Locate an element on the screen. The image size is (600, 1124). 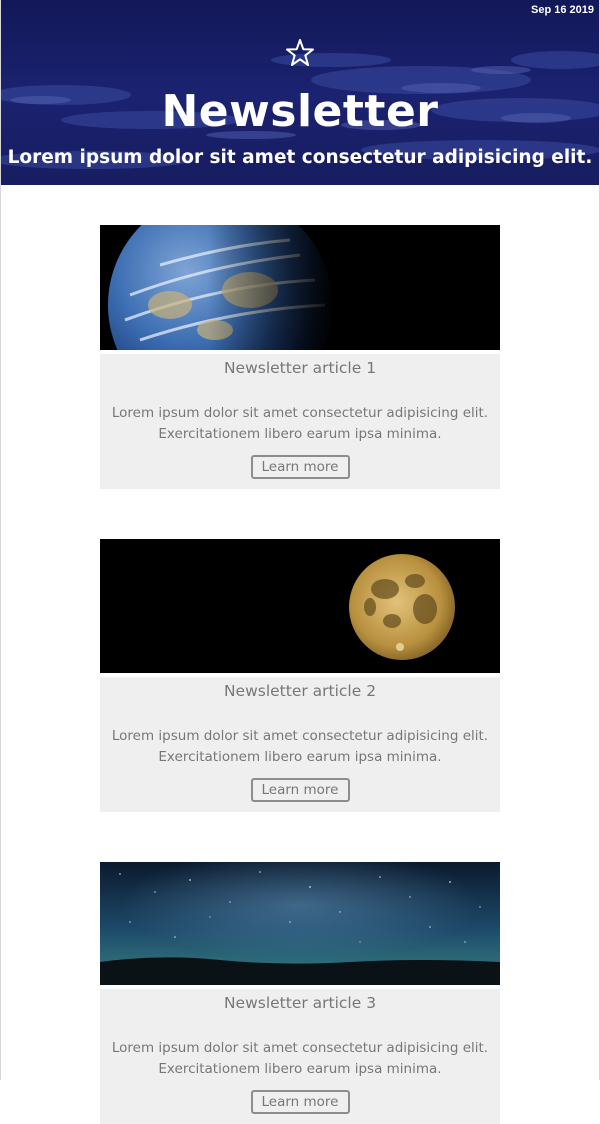
article-title: Newsletter article 3 is located at coordinates (300, 1003).